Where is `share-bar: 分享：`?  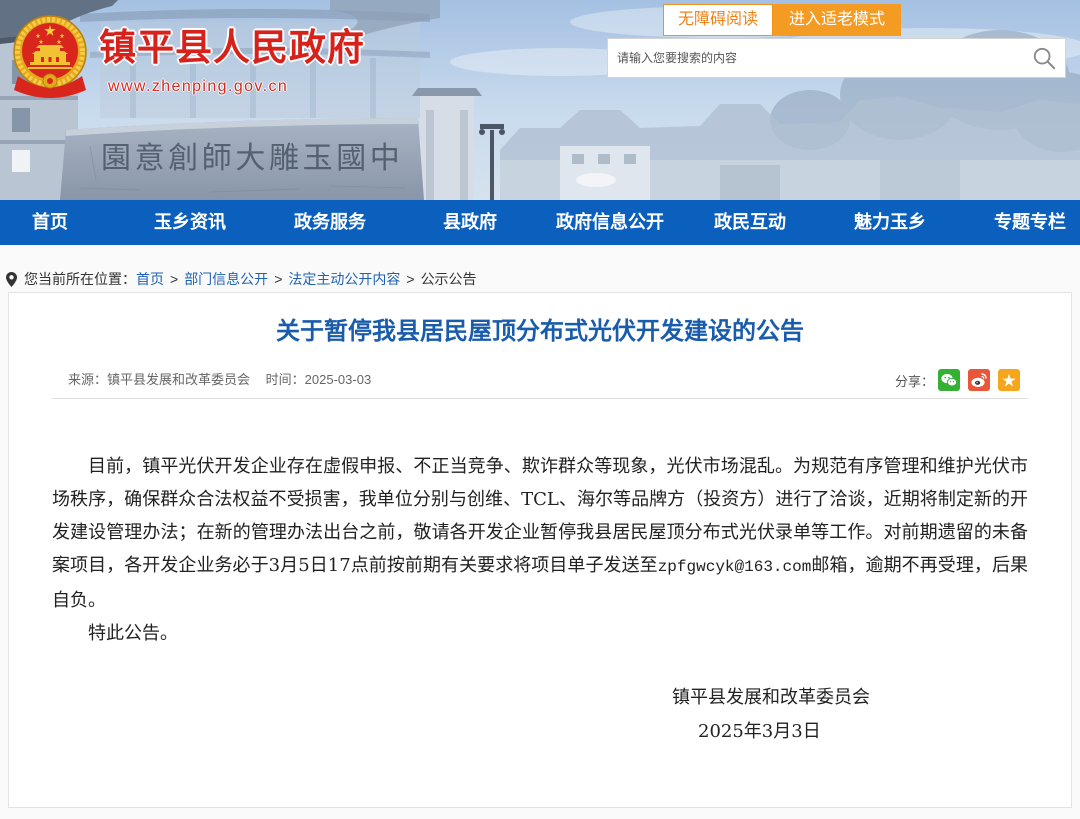
share-bar: 分享： is located at coordinates (957, 380).